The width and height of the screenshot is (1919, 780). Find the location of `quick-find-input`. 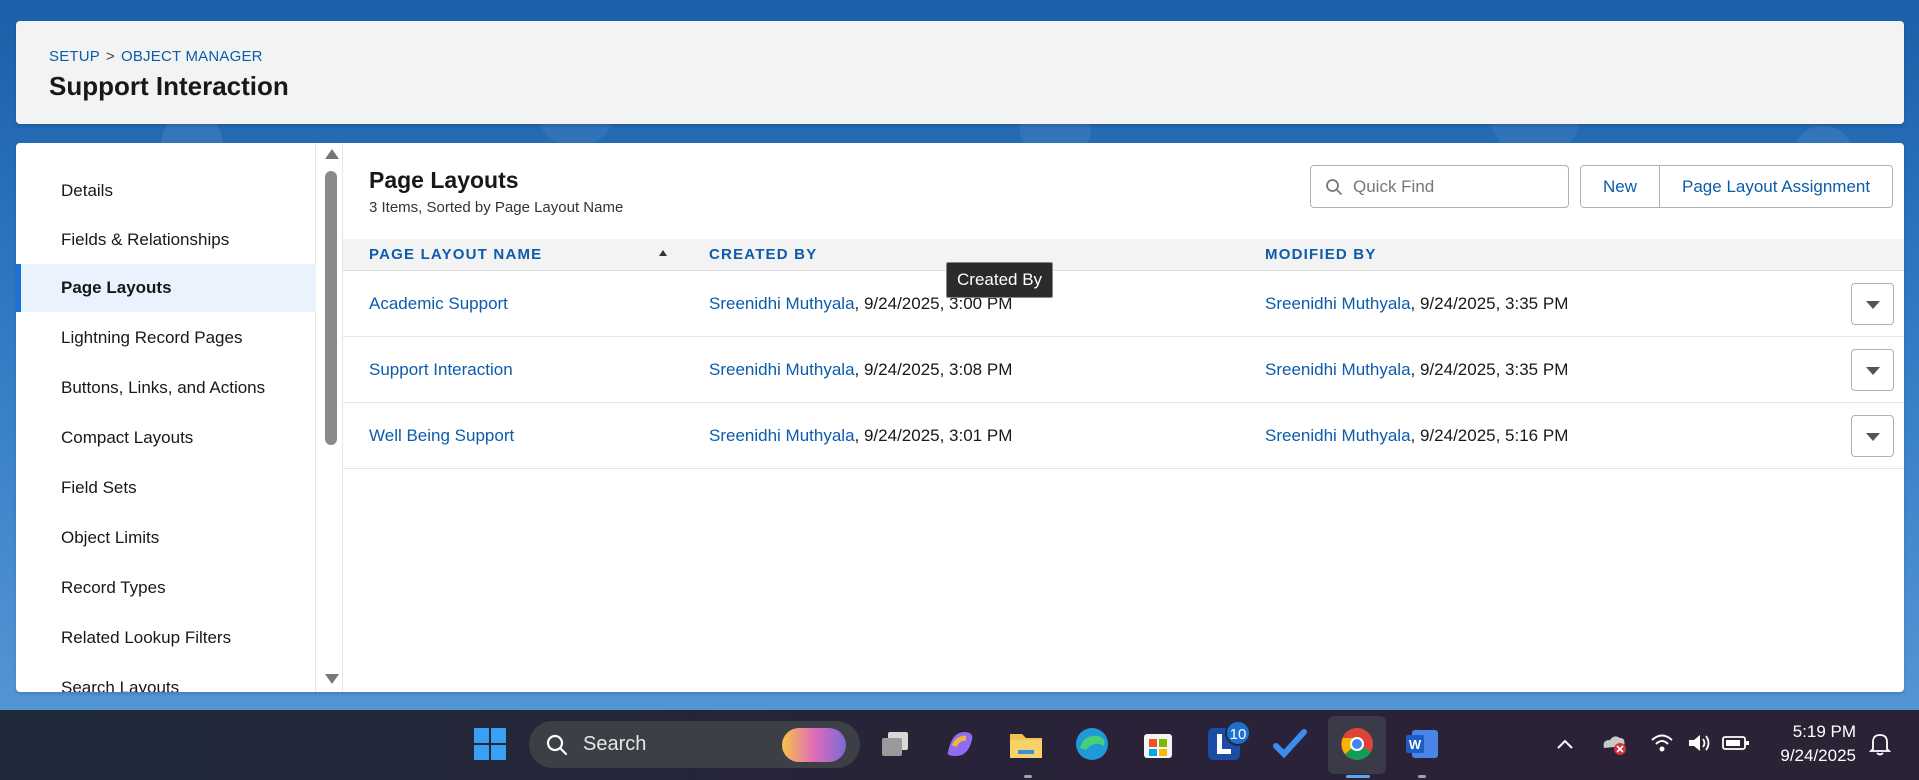

quick-find-input is located at coordinates (1453, 186).